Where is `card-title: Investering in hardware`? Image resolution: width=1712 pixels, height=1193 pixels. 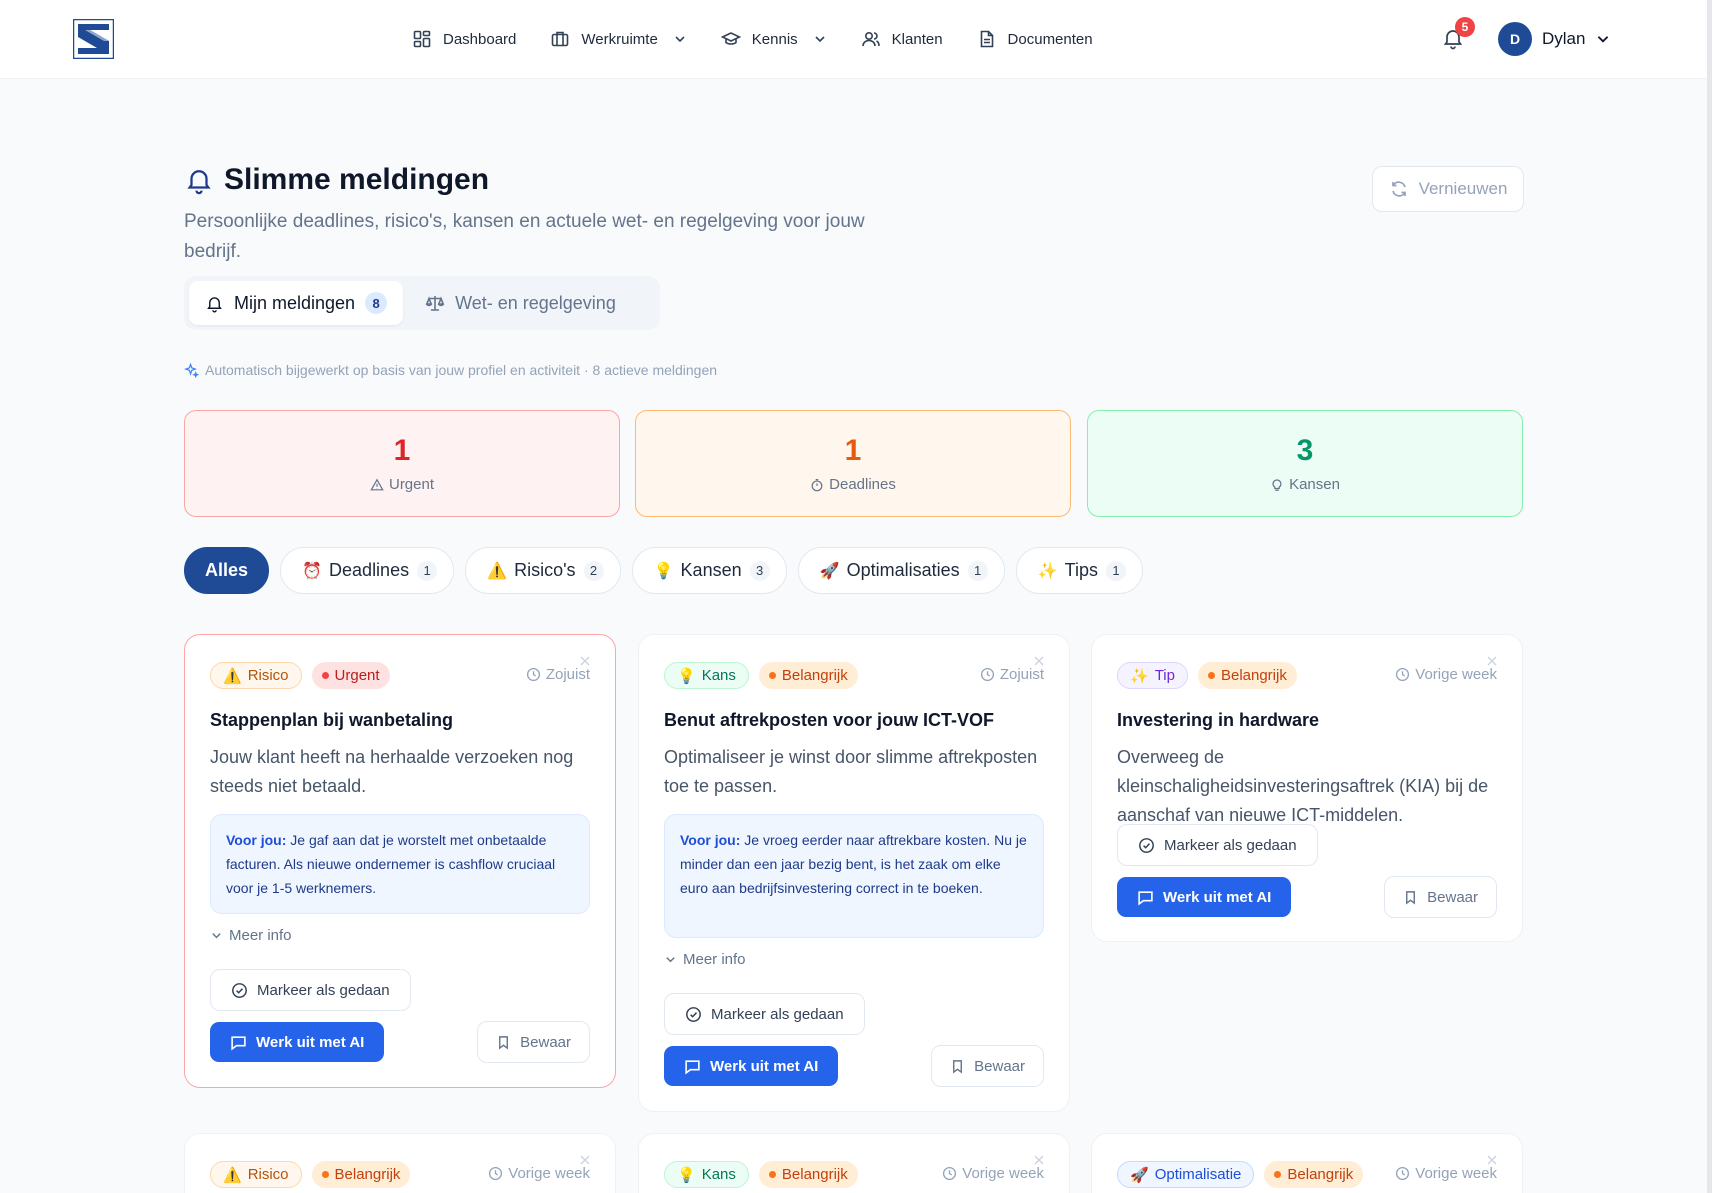
card-title: Investering in hardware is located at coordinates (1218, 720).